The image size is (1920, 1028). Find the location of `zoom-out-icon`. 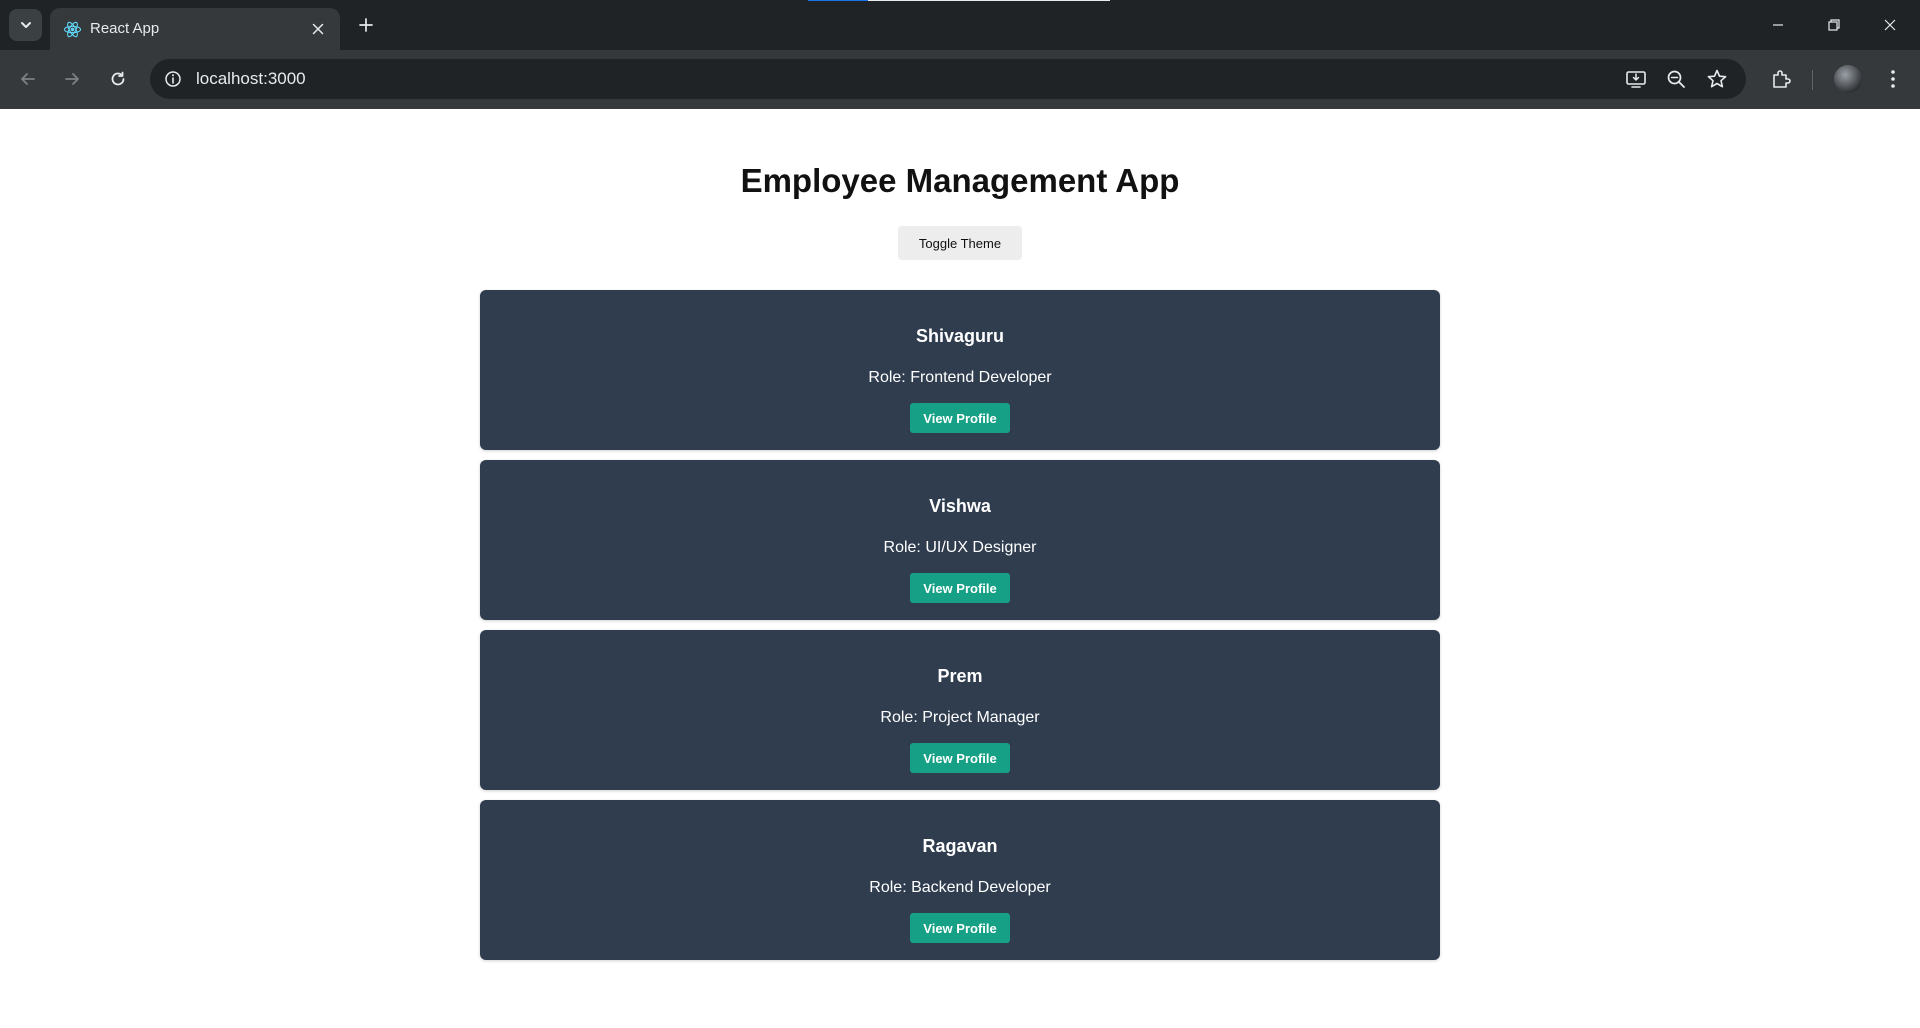

zoom-out-icon is located at coordinates (1676, 79).